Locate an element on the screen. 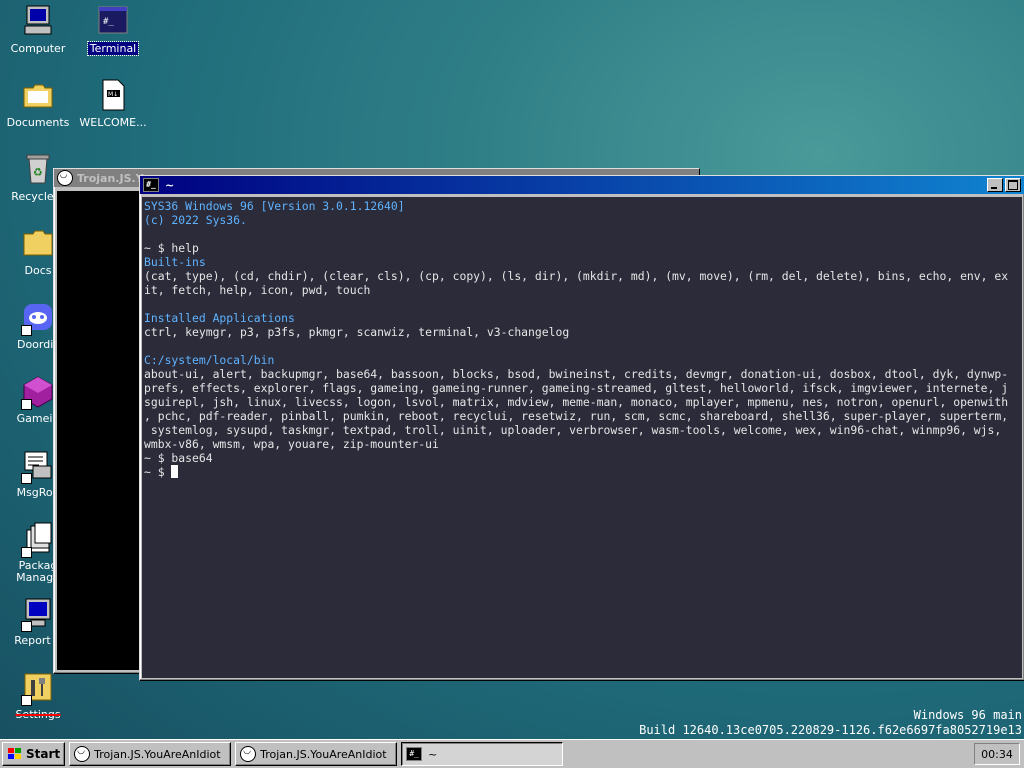 Image resolution: width=1024 pixels, height=768 pixels. terminal-prompt: ~ $ is located at coordinates (158, 472).